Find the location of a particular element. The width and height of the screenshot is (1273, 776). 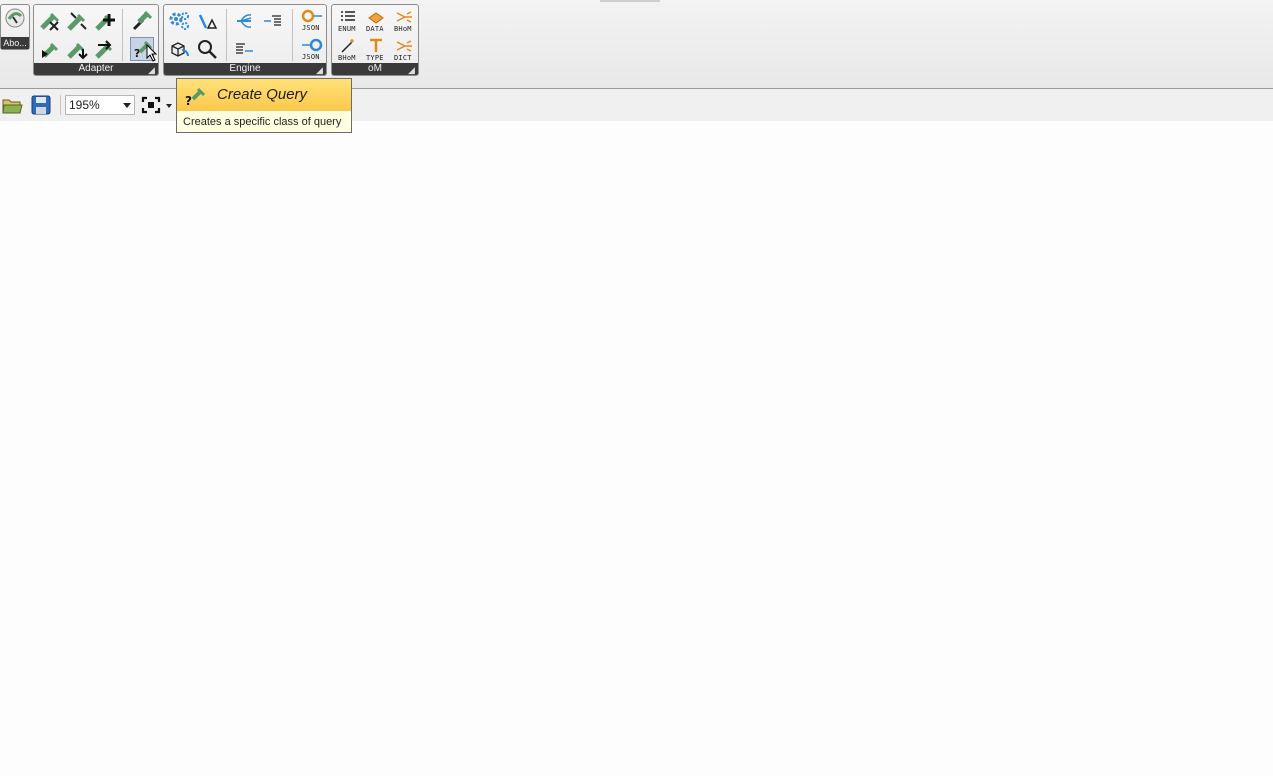

tooltip-title: Create Query is located at coordinates (262, 94).